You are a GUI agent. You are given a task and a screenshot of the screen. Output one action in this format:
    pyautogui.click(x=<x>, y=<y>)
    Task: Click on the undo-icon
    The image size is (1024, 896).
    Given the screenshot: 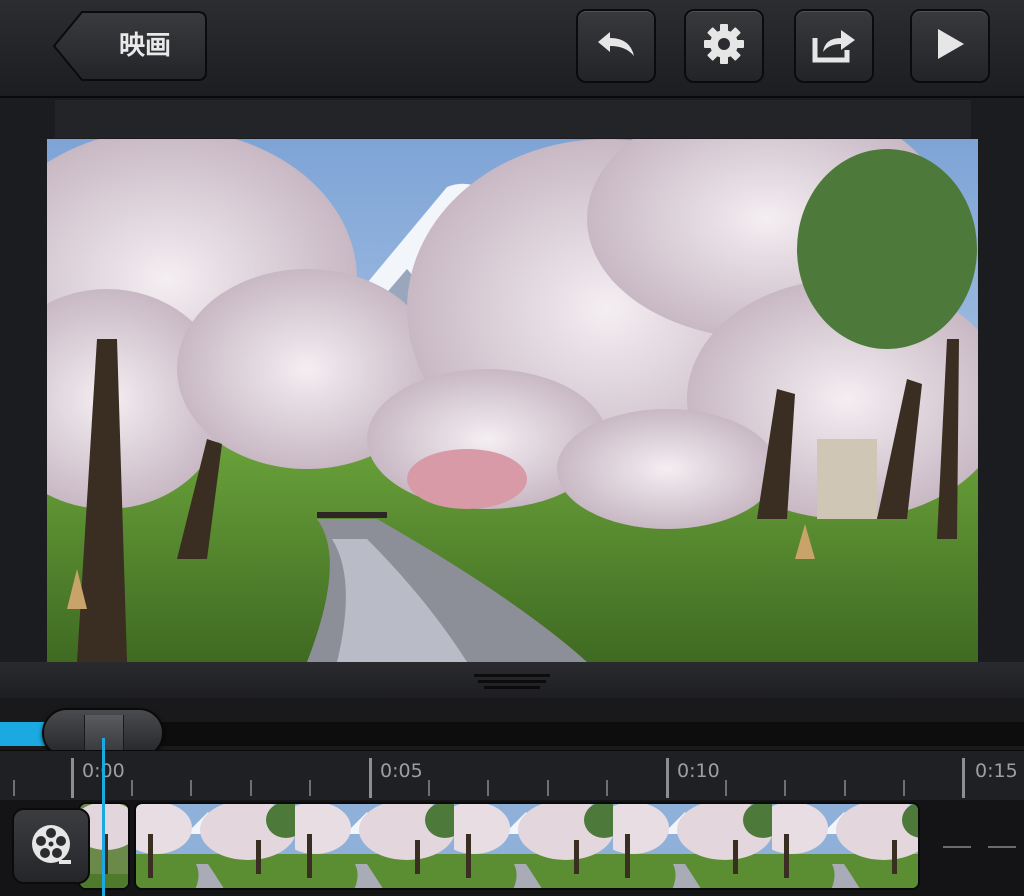 What is the action you would take?
    pyautogui.click(x=616, y=46)
    